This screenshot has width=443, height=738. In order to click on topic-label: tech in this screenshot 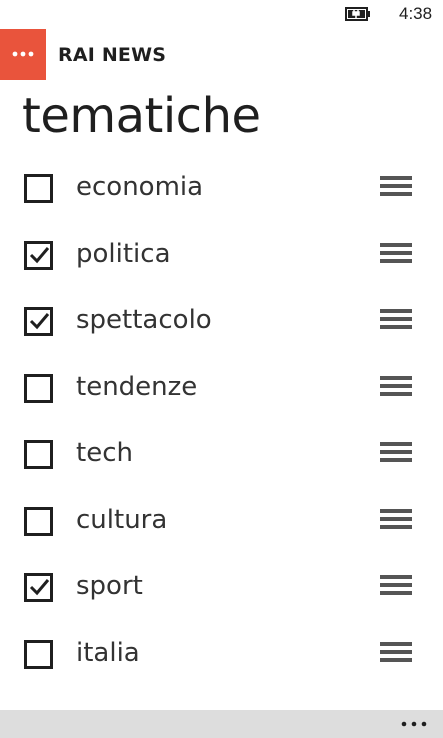, I will do `click(104, 453)`.